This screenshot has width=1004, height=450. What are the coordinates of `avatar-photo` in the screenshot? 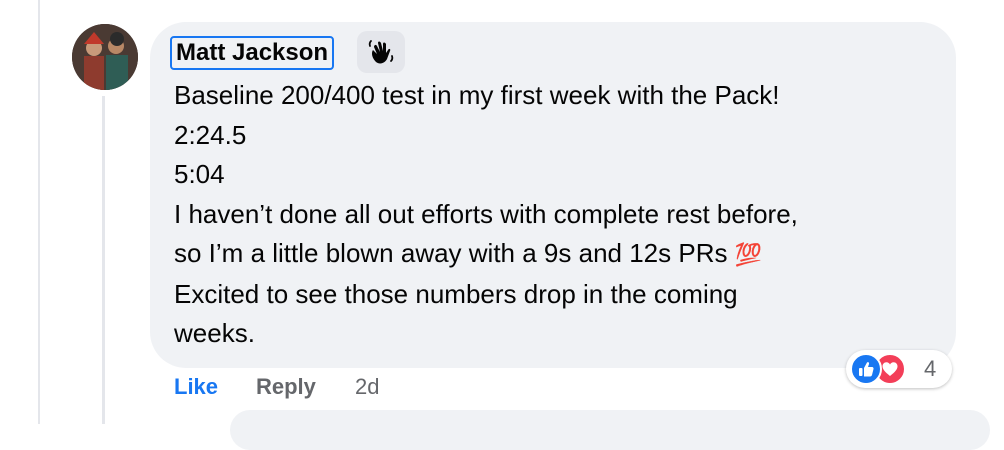 It's located at (105, 57).